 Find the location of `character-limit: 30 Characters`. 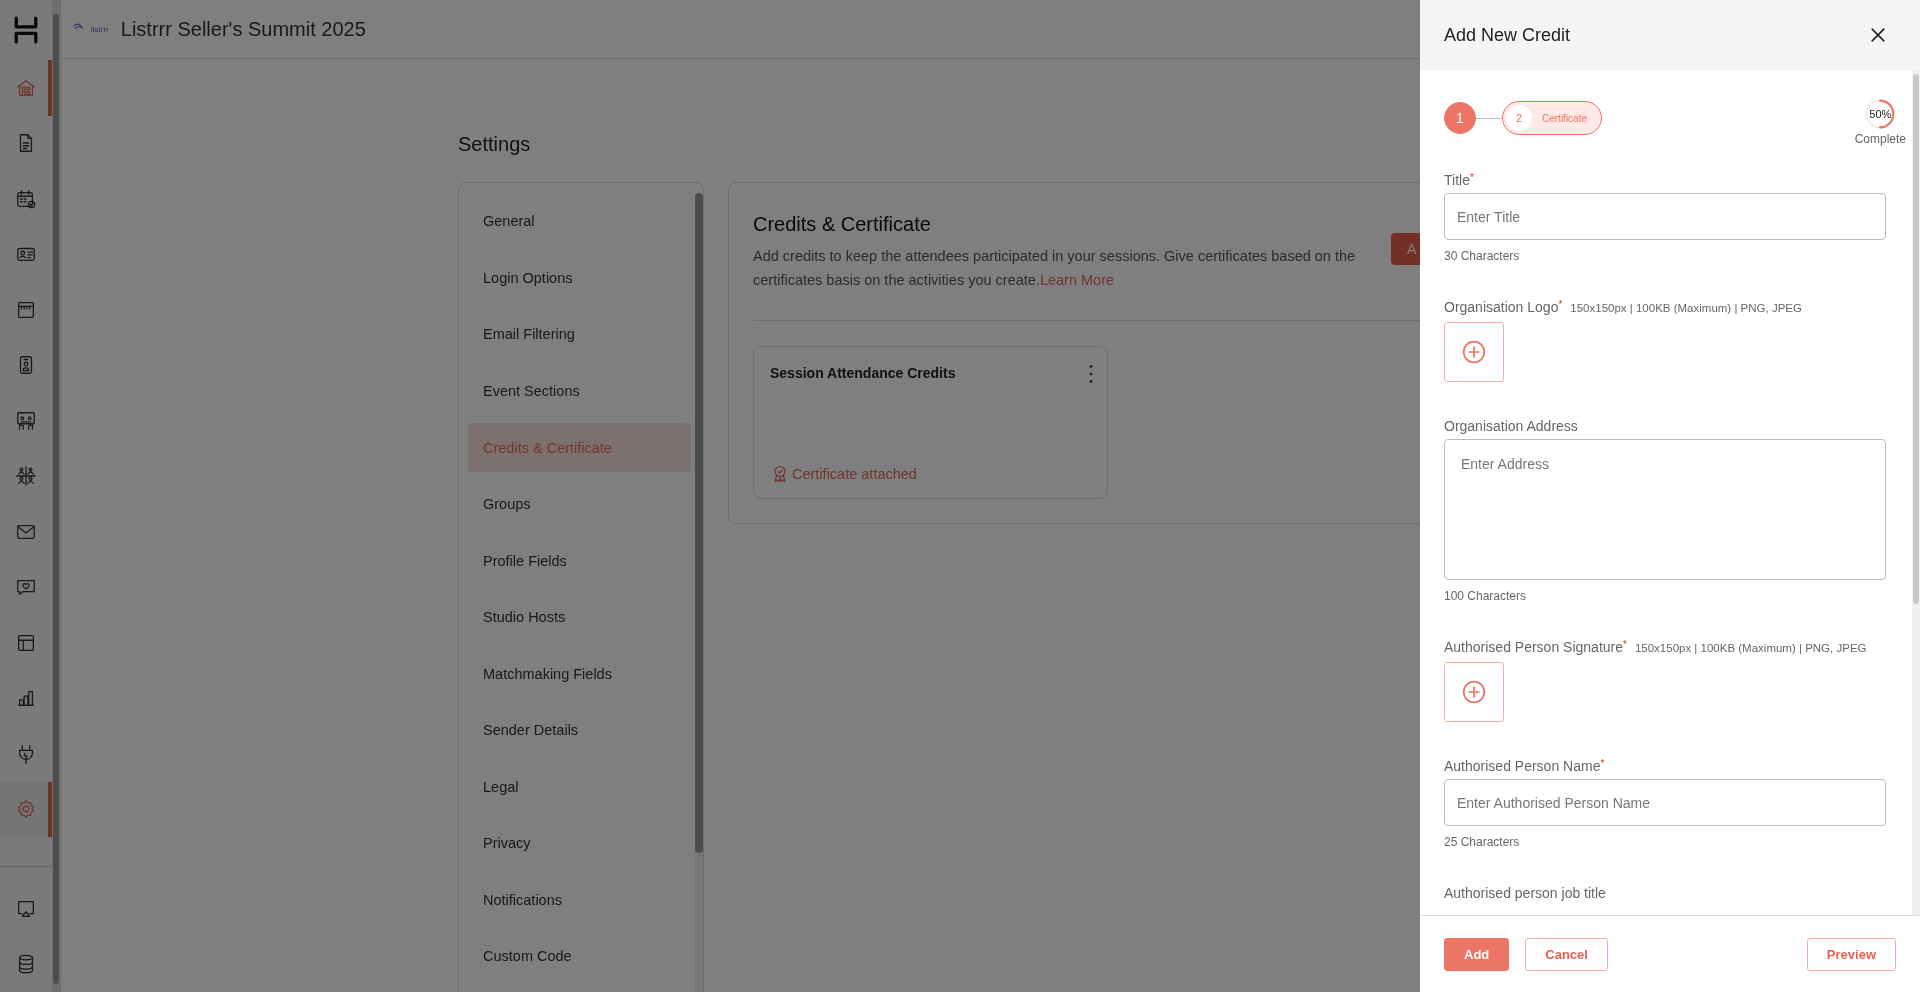

character-limit: 30 Characters is located at coordinates (1482, 256).